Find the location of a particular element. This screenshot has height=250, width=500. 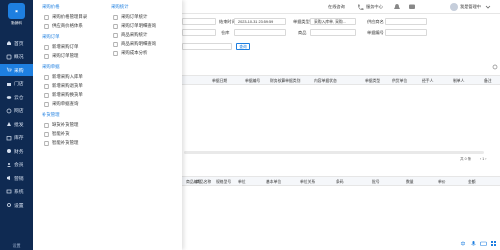

user-name: 我是管理中 is located at coordinates (470, 7).